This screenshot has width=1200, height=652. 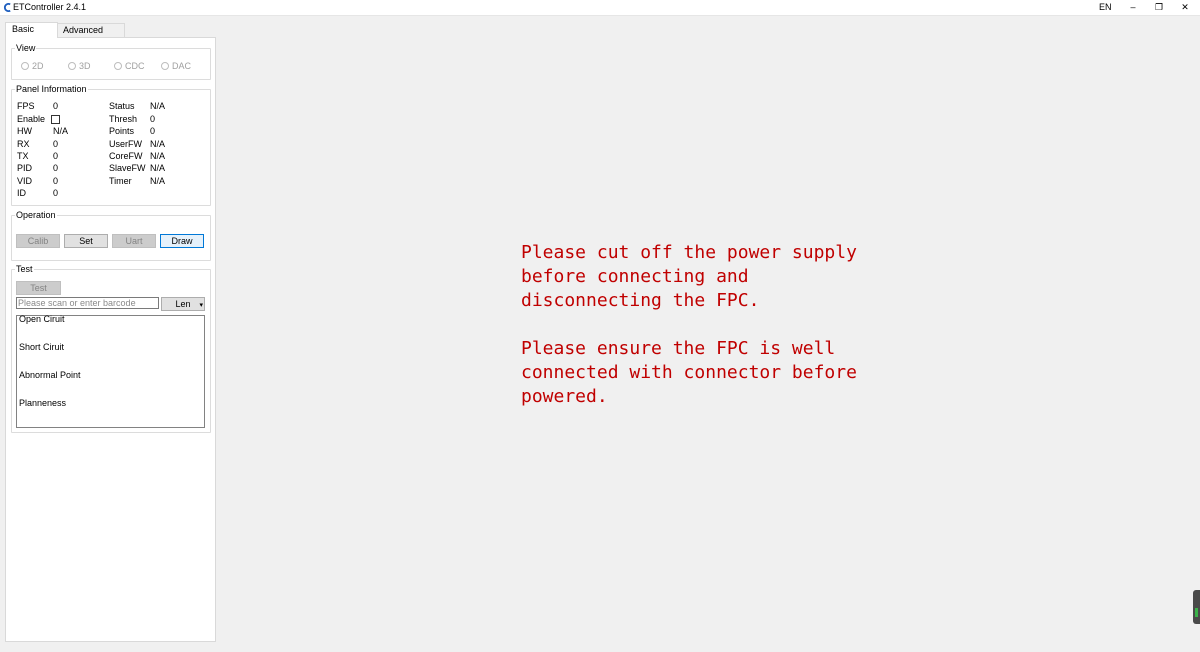 I want to click on view-group: View 2D 3D CDC DAC, so click(x=111, y=61).